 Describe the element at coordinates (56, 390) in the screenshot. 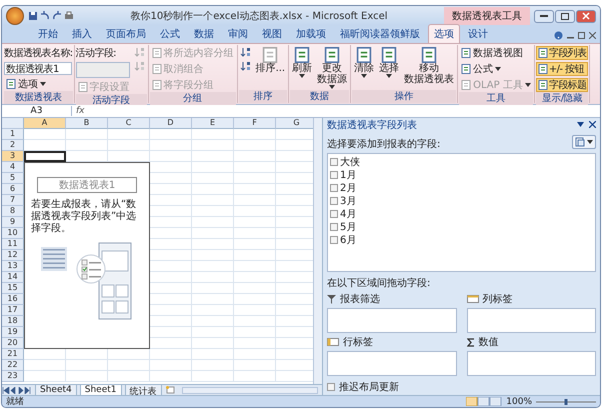

I see `sheet-tab: Sheet4` at that location.